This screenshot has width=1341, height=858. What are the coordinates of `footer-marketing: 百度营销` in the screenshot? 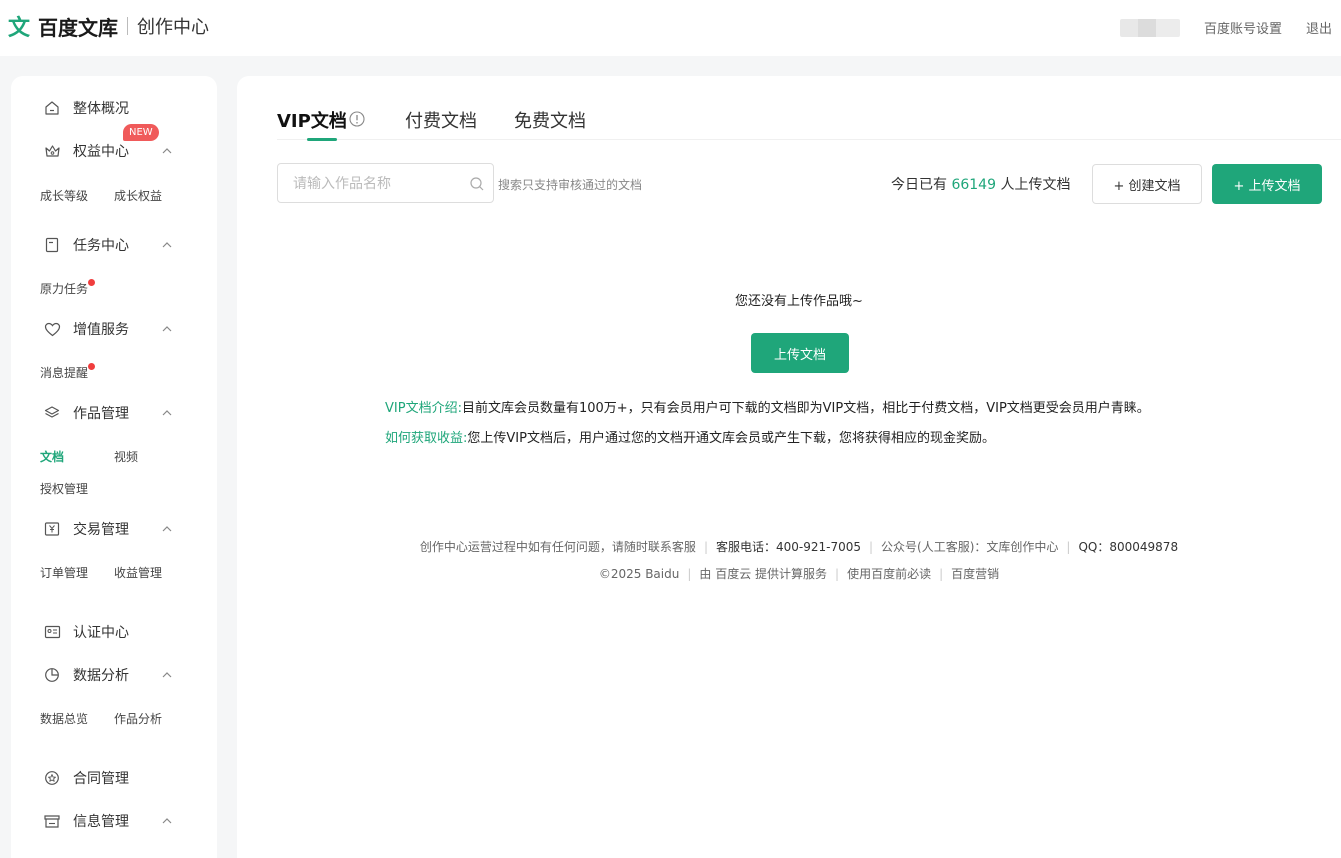 It's located at (975, 574).